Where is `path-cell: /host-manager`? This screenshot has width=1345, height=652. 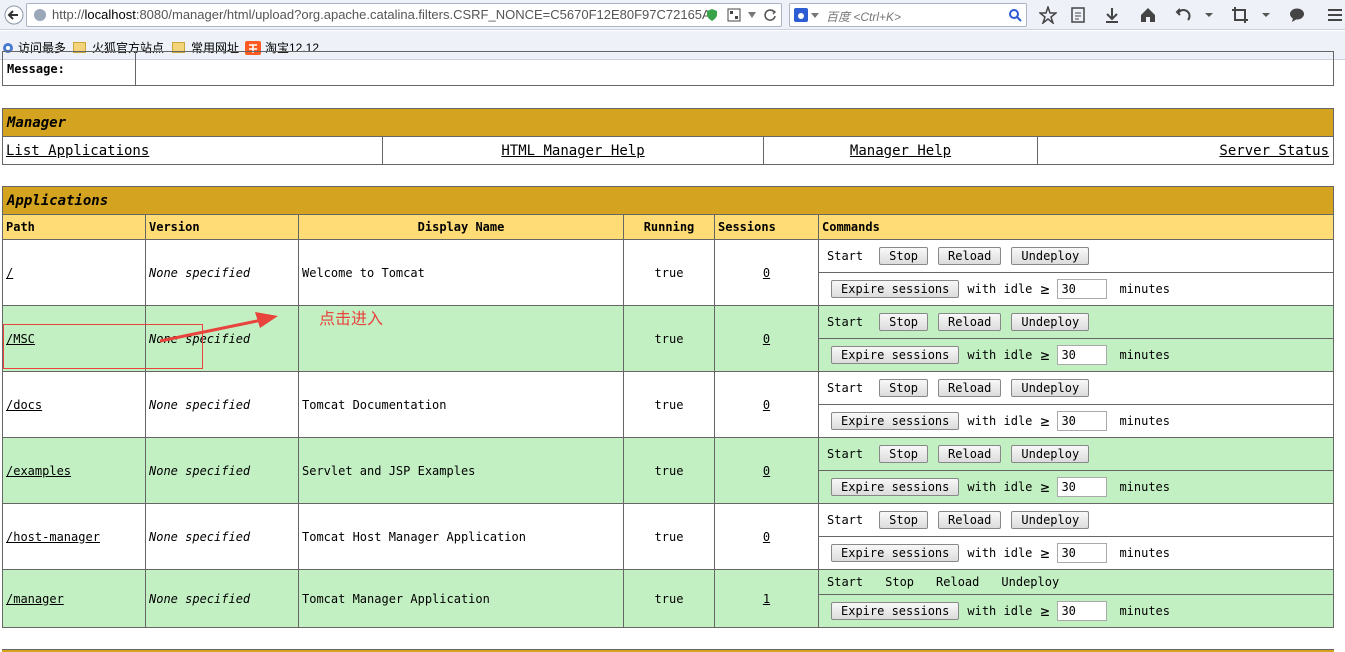 path-cell: /host-manager is located at coordinates (74, 536).